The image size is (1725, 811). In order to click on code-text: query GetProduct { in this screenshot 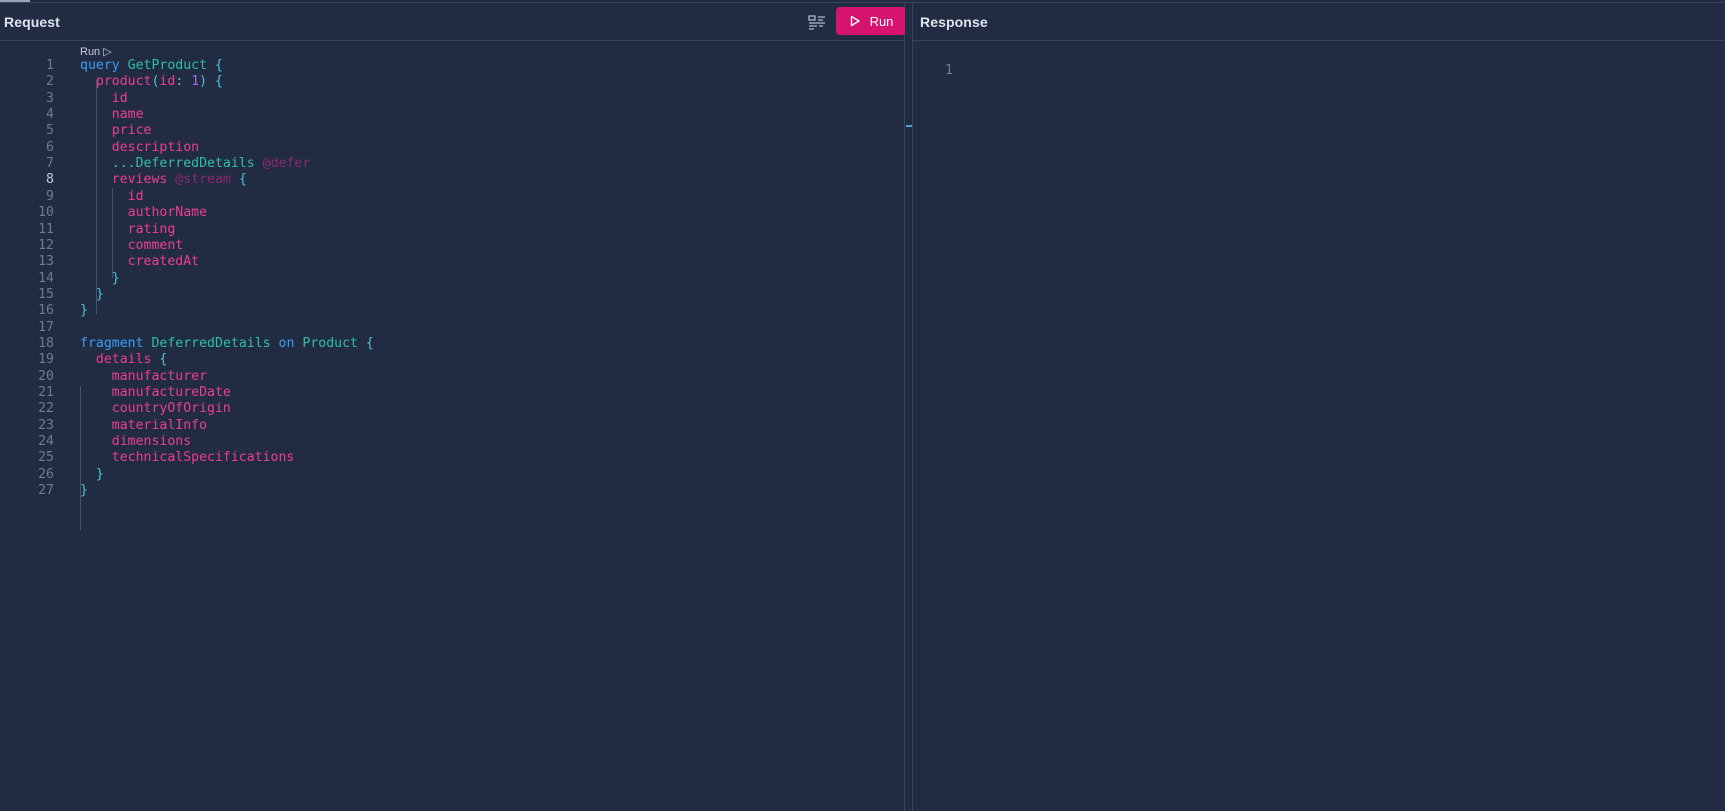, I will do `click(151, 66)`.